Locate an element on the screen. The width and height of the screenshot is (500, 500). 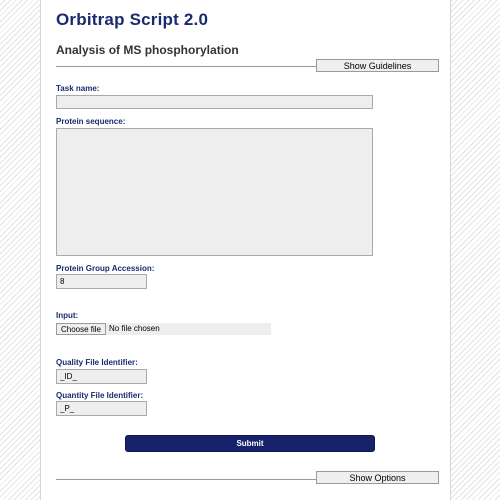
input-file-label: Input: is located at coordinates (67, 315).